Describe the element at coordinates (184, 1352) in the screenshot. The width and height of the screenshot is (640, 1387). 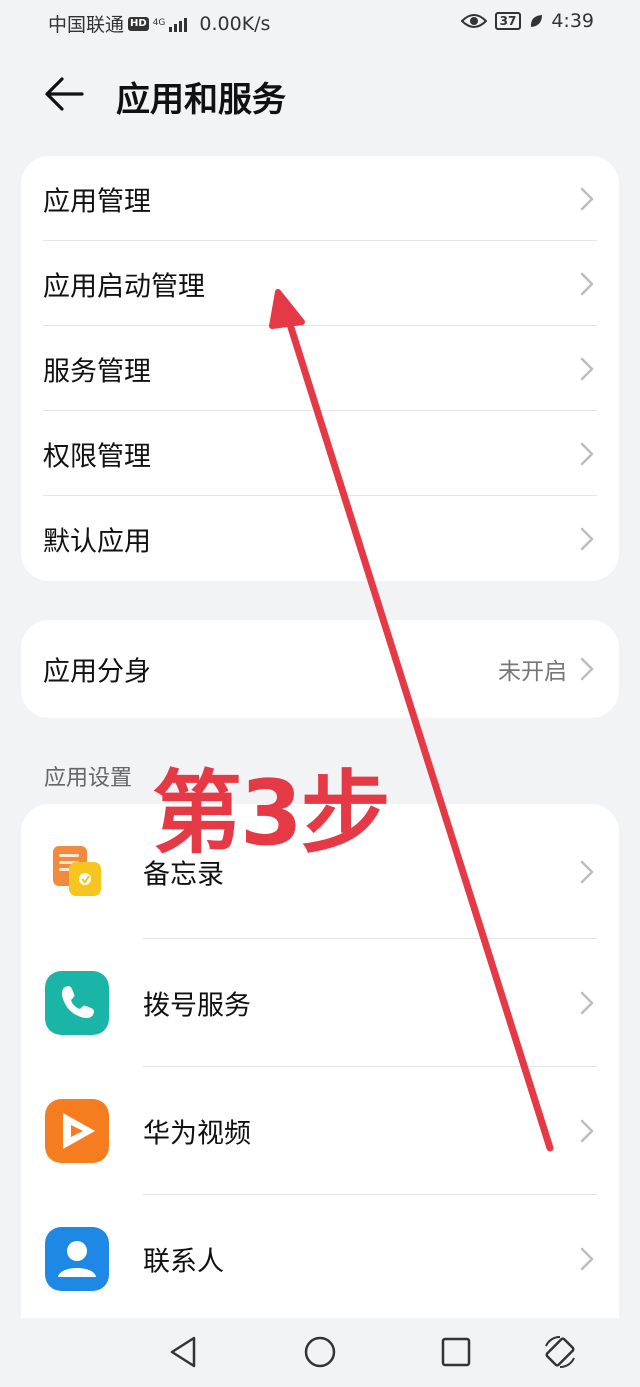
I see `nav-back-icon` at that location.